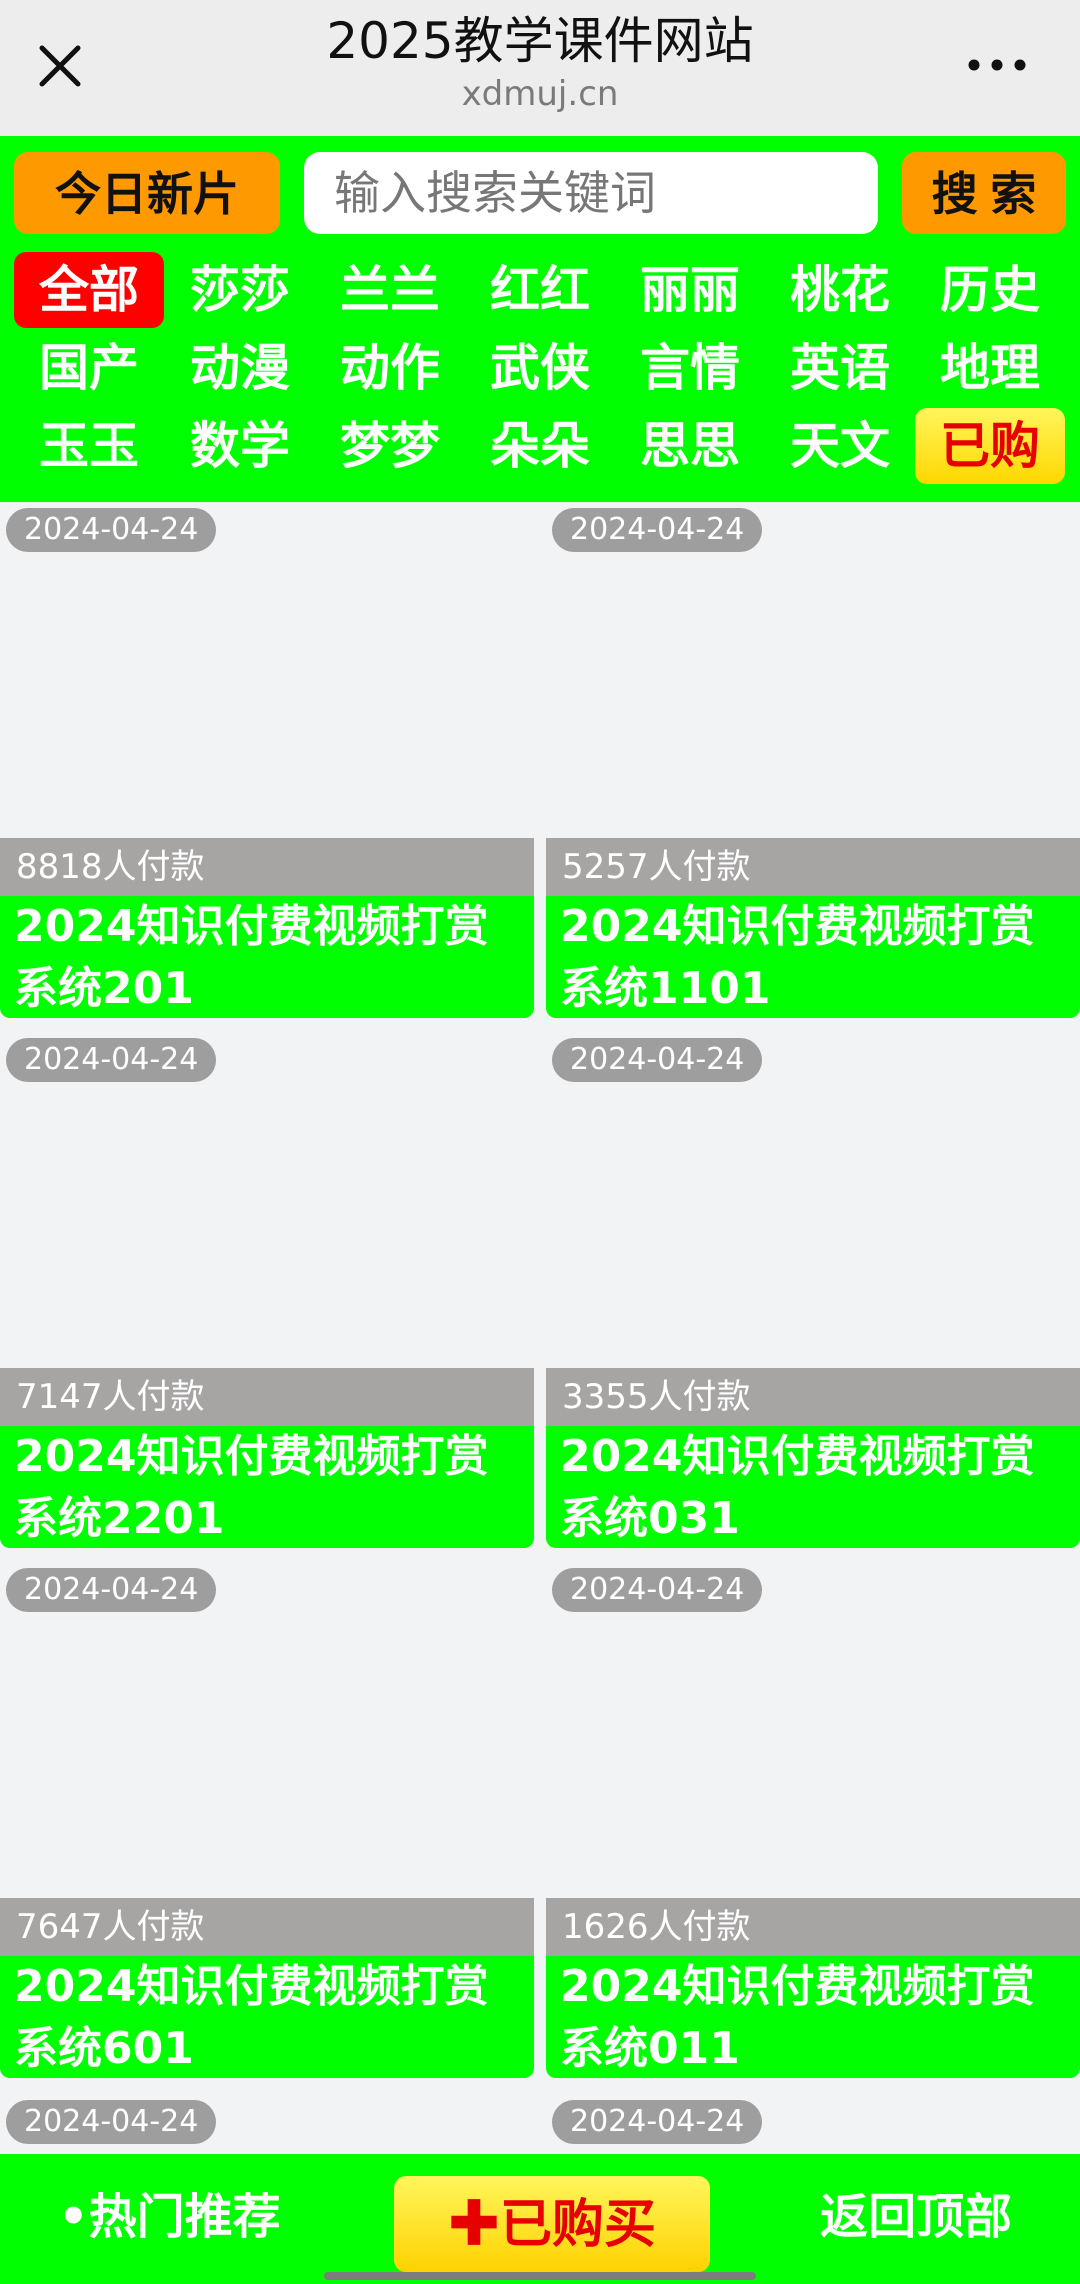 This screenshot has width=1080, height=2284. Describe the element at coordinates (813, 760) in the screenshot. I see `video-card: 2024-04-24 5257人付款 2024知识付费视频打赏系统1101` at that location.